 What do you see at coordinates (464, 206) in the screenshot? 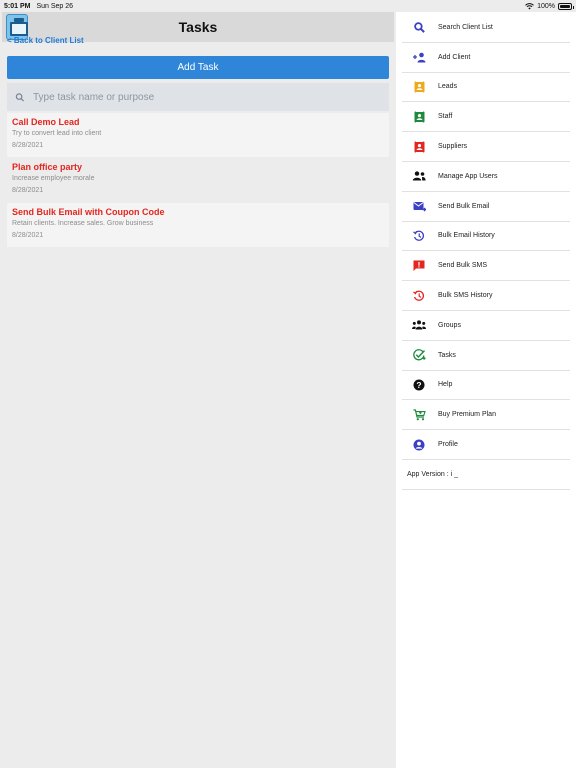
I see `menu-item-label: Send Bulk Email` at bounding box center [464, 206].